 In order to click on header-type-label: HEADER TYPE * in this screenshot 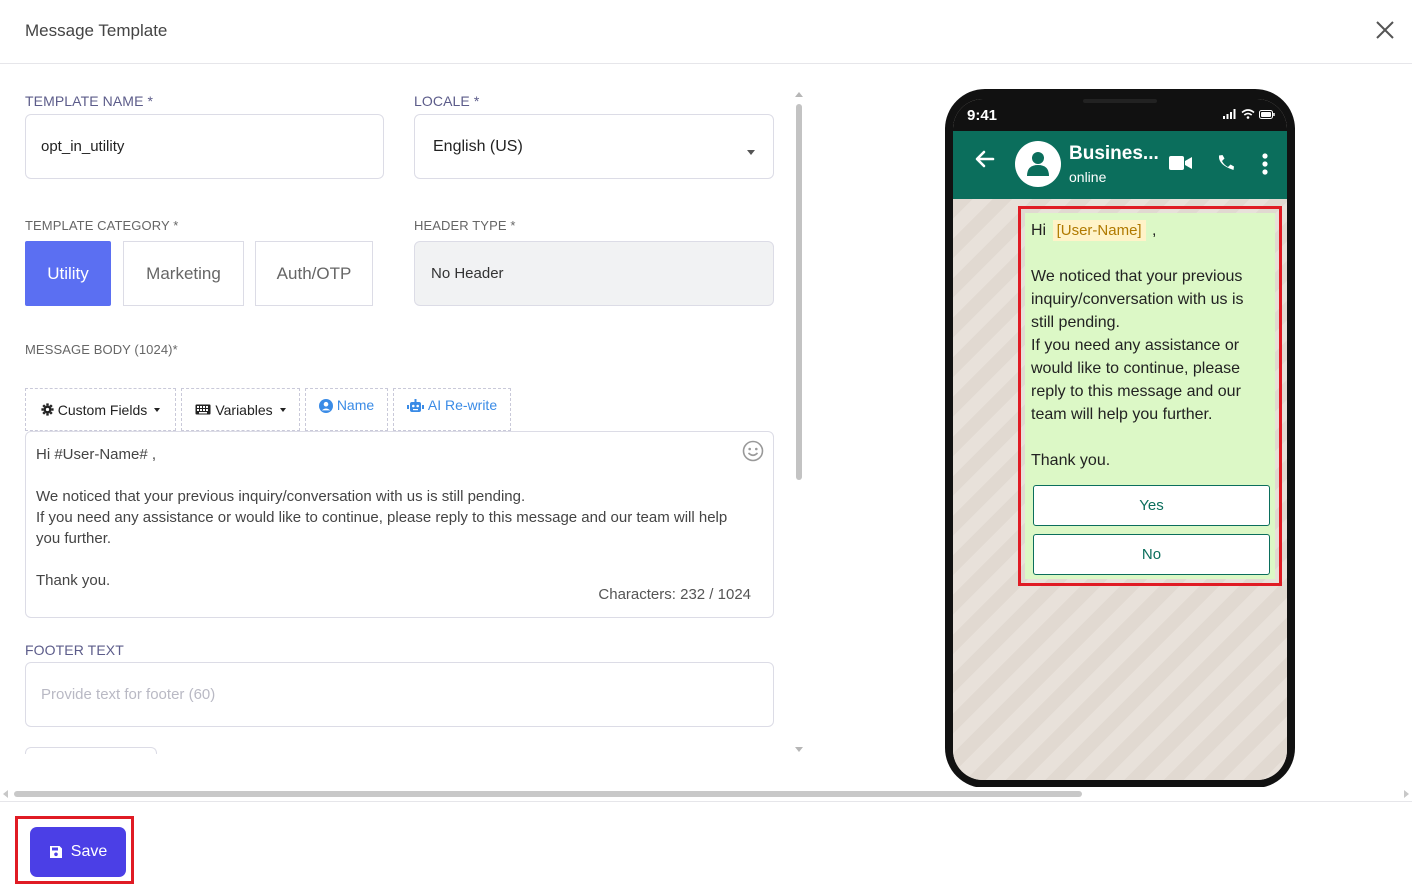, I will do `click(465, 225)`.